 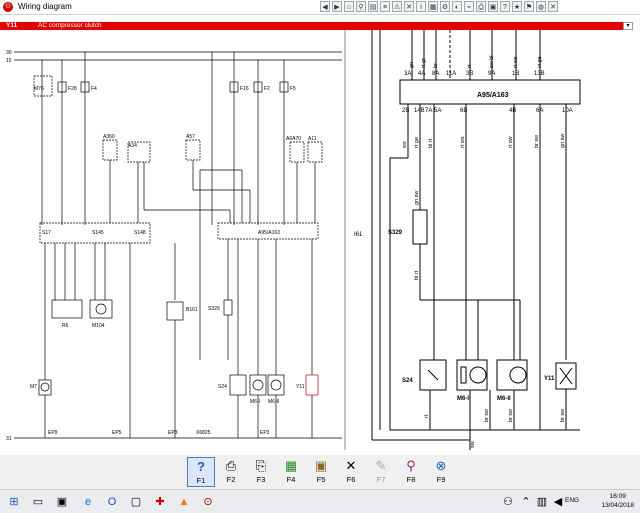 I want to click on wire-bot-1: rt, so click(x=427, y=416).